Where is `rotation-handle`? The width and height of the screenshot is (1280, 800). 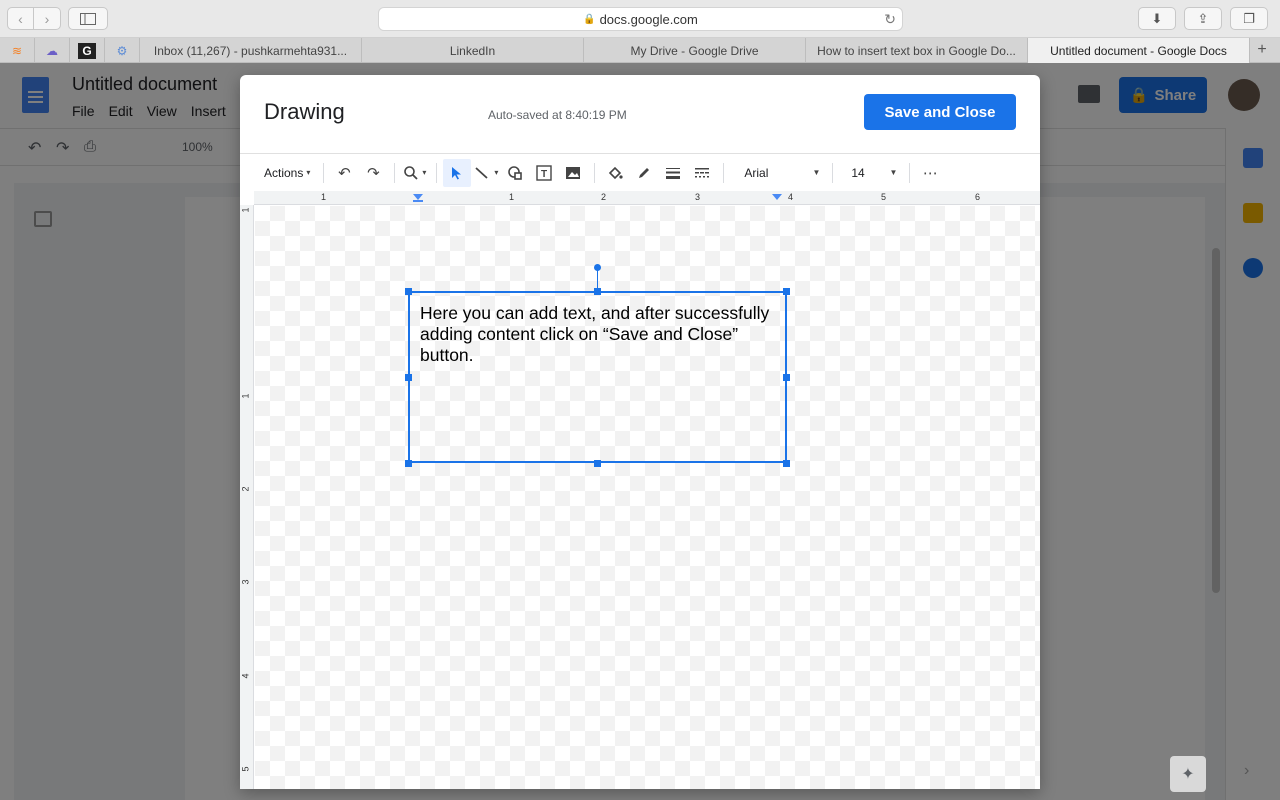 rotation-handle is located at coordinates (597, 267).